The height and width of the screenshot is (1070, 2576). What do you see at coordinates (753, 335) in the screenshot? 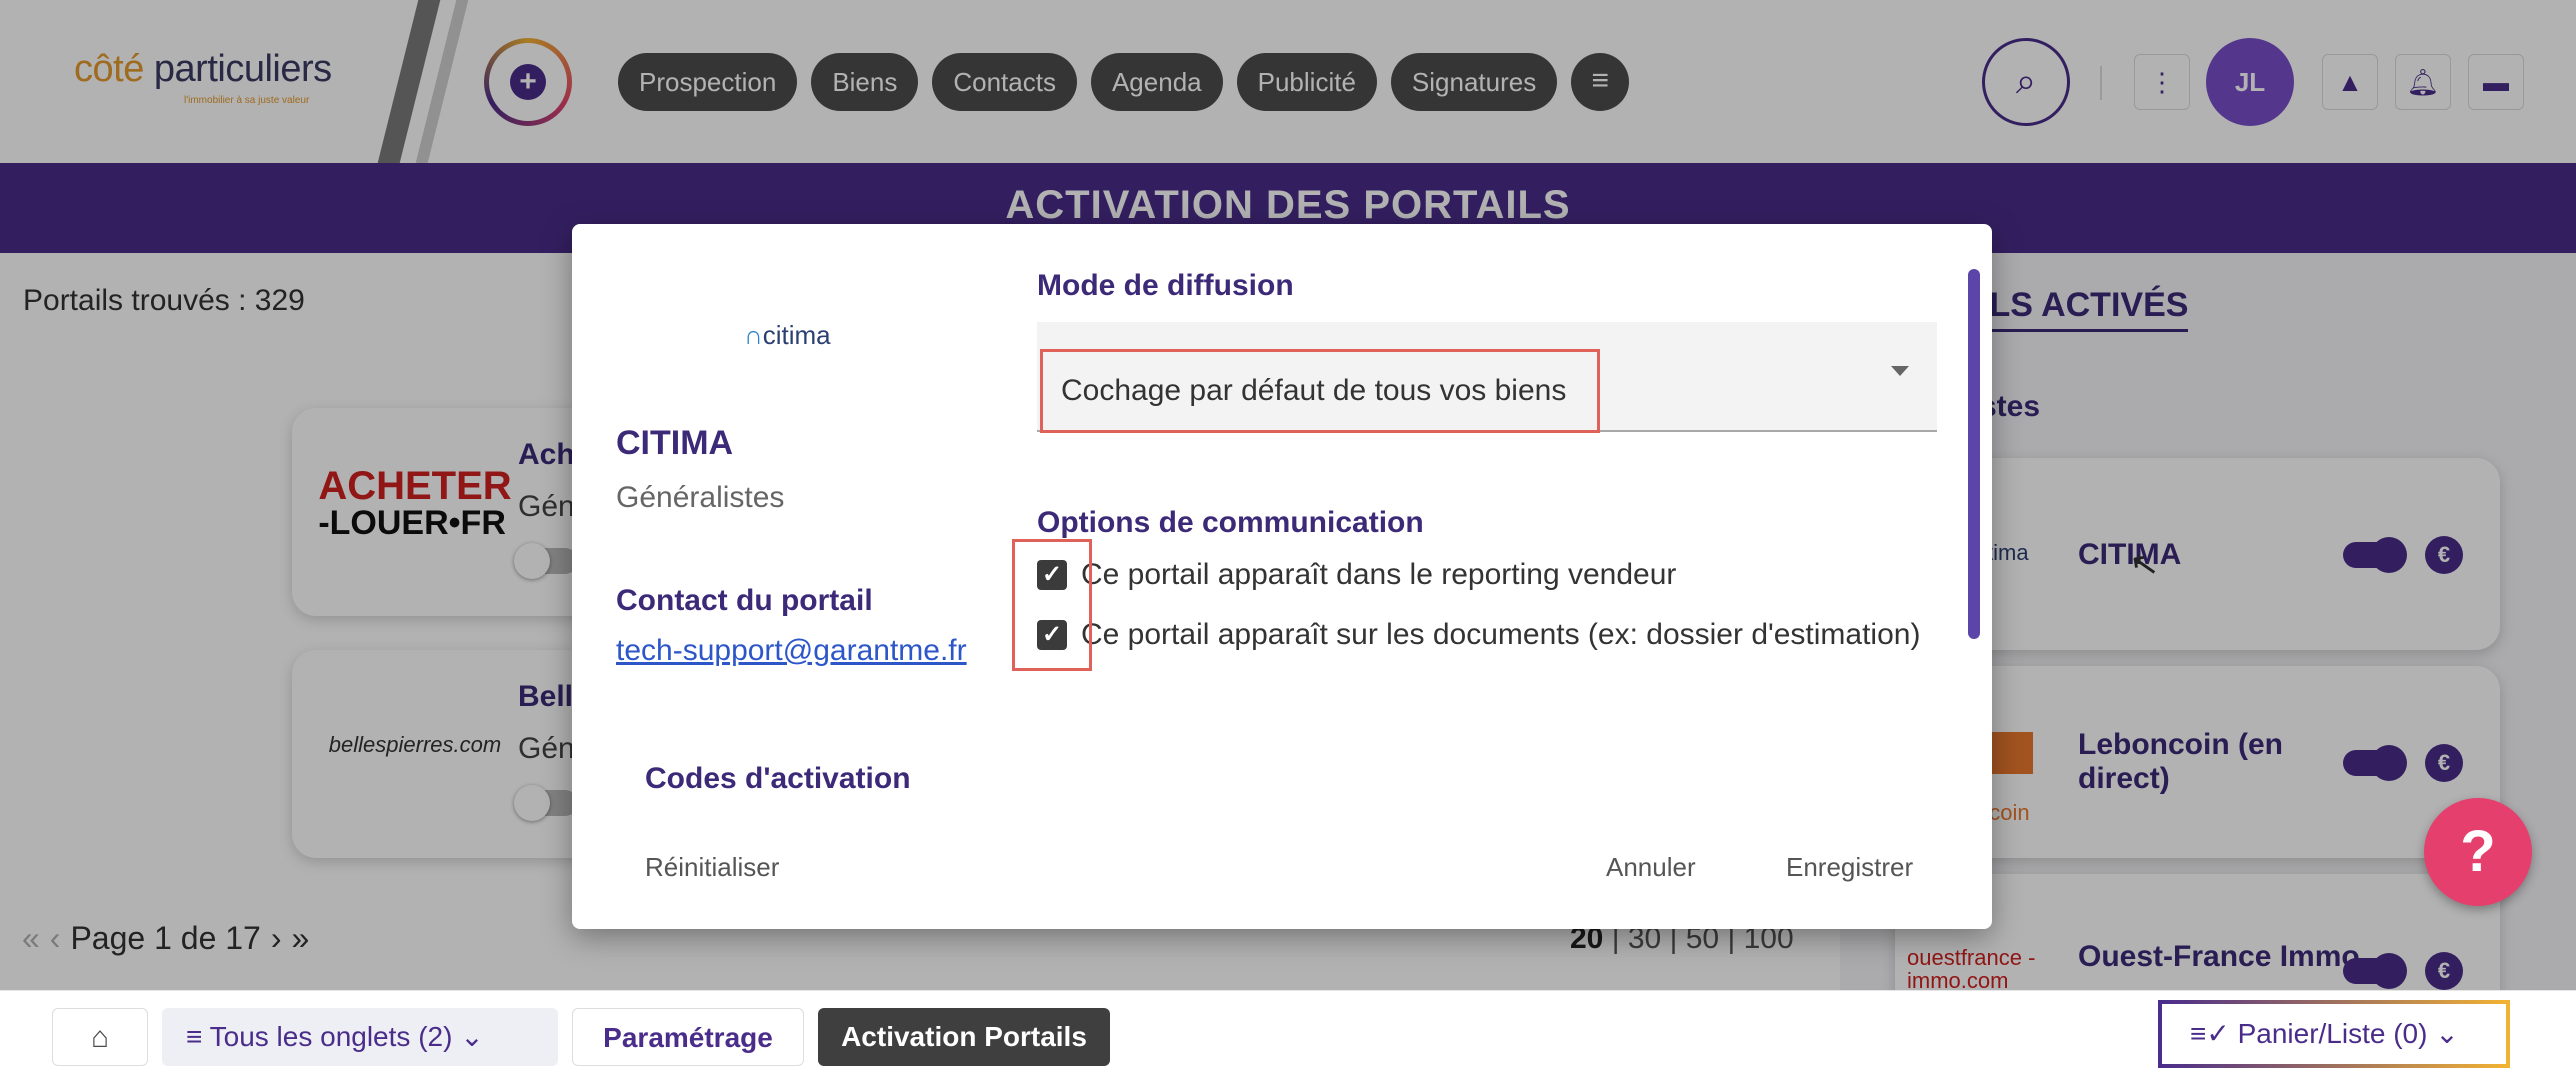
I see `citima-logo-mark: ∩` at bounding box center [753, 335].